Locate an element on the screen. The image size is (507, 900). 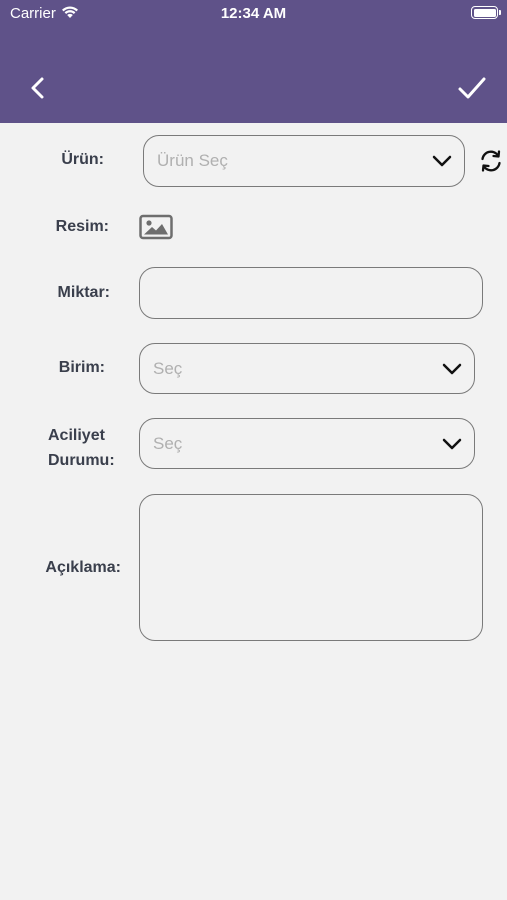
image-picker-button is located at coordinates (156, 227).